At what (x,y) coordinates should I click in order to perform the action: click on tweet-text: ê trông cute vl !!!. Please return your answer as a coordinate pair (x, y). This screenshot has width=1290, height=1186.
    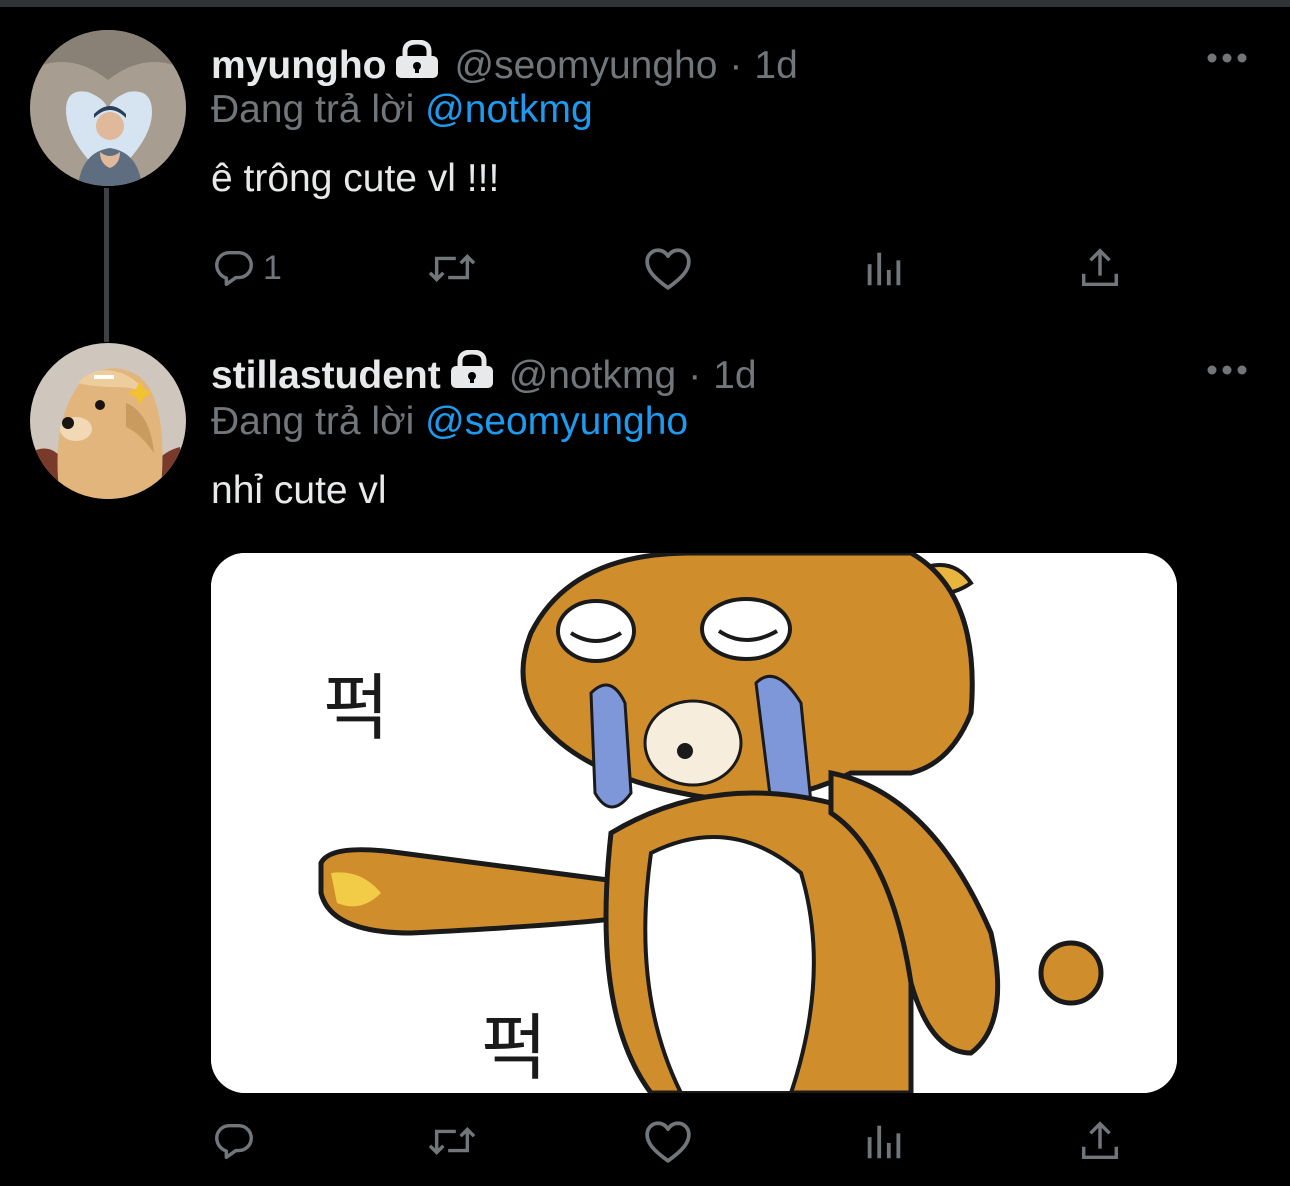
    Looking at the image, I should click on (355, 178).